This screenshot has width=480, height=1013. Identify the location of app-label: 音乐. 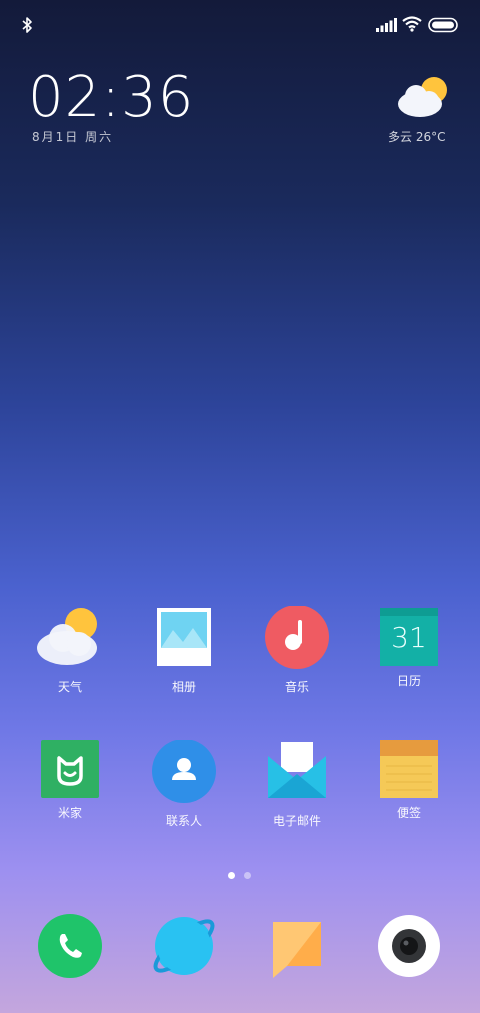
(296, 687).